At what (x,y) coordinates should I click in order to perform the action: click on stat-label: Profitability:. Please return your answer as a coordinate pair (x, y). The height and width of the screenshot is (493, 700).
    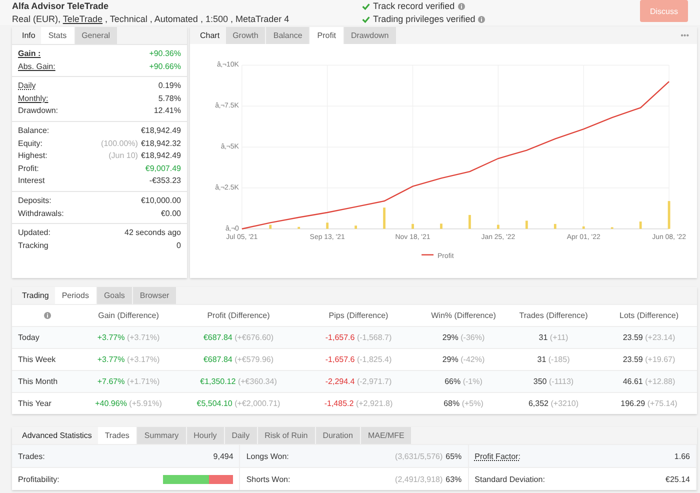
    Looking at the image, I should click on (39, 479).